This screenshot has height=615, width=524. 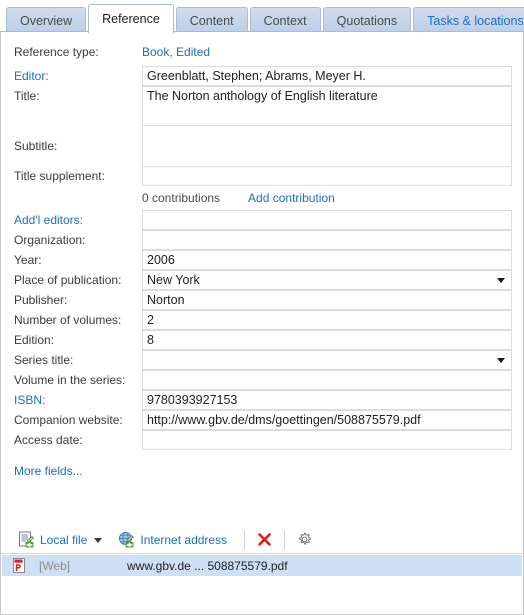 I want to click on attachment-row: [Web] www.gbv.de ... 508875579.pdf, so click(x=262, y=565).